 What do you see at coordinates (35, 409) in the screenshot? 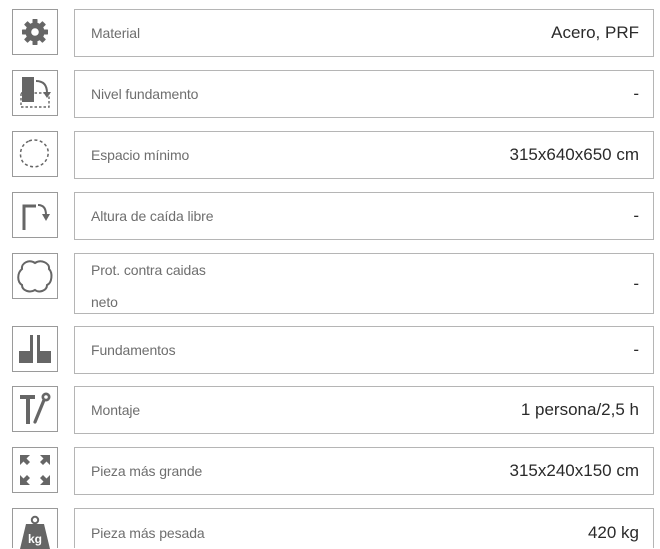
I see `tools-icon` at bounding box center [35, 409].